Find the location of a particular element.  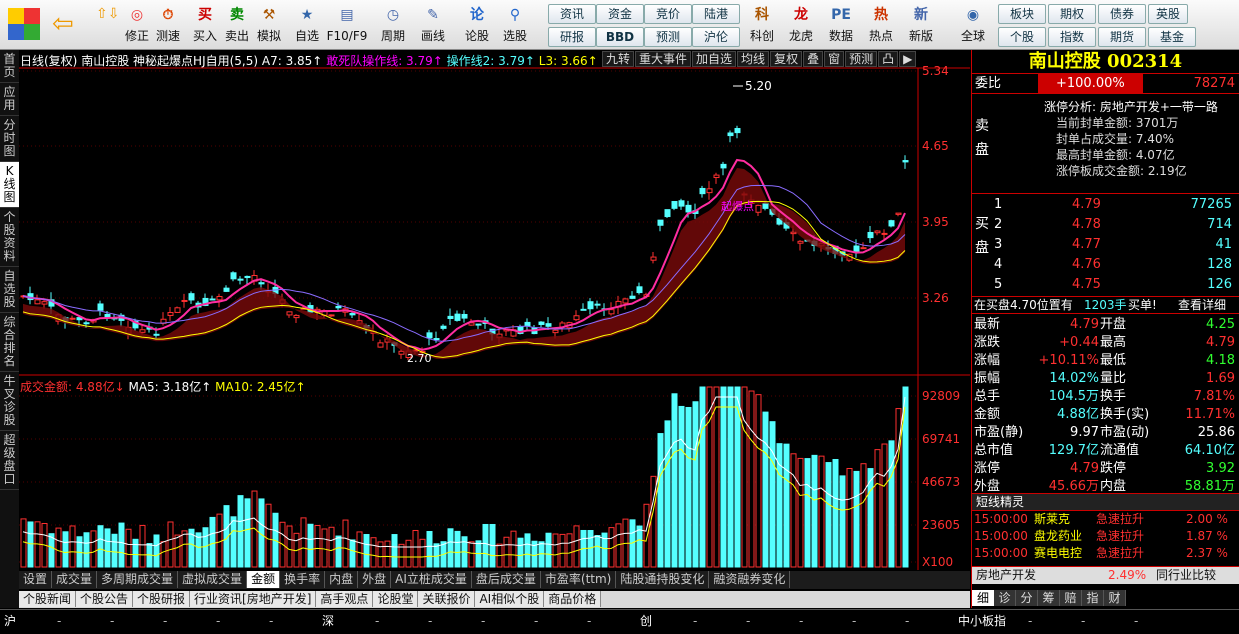

side-tab-1: 应用 is located at coordinates (9, 99).